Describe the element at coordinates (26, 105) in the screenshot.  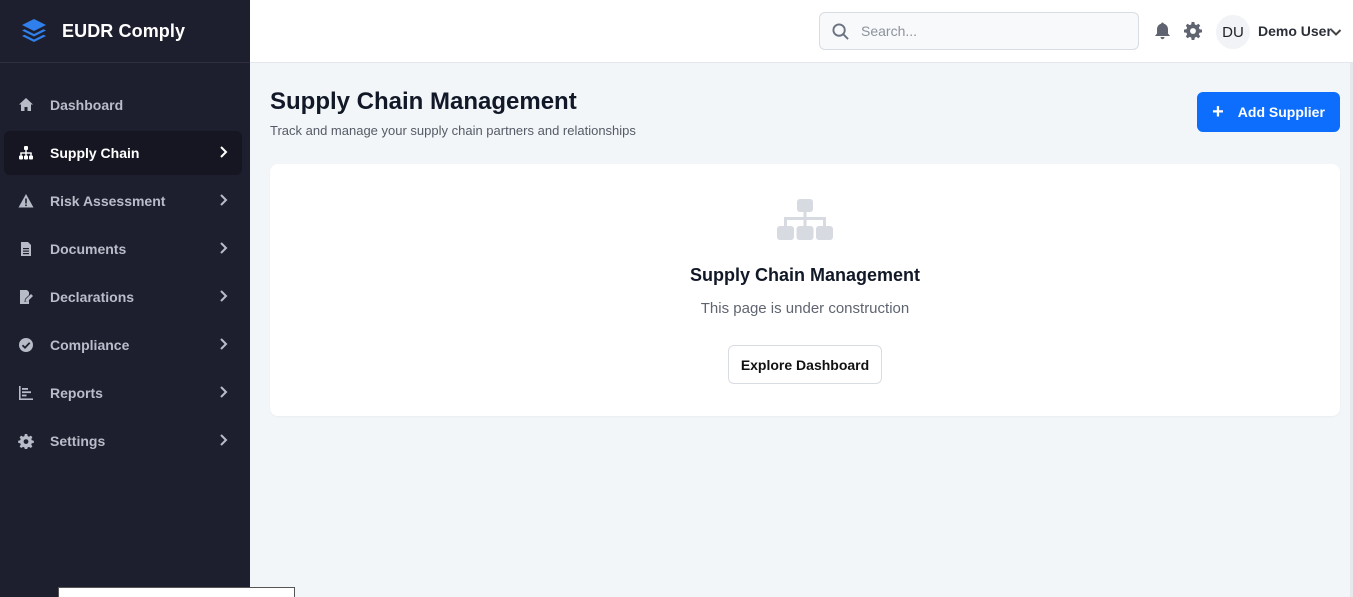
I see `home-icon` at that location.